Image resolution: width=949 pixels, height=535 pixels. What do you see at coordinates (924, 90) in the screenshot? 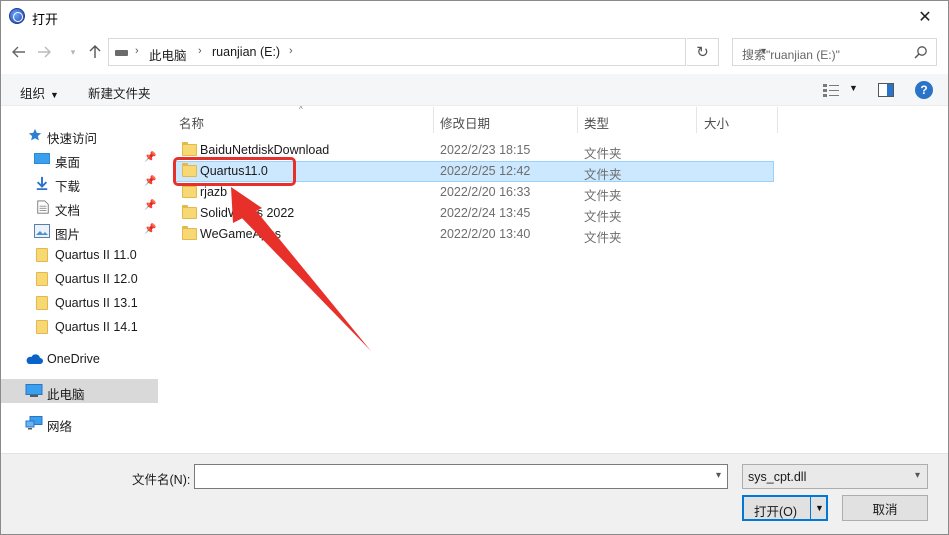
I see `help-icon: ?` at bounding box center [924, 90].